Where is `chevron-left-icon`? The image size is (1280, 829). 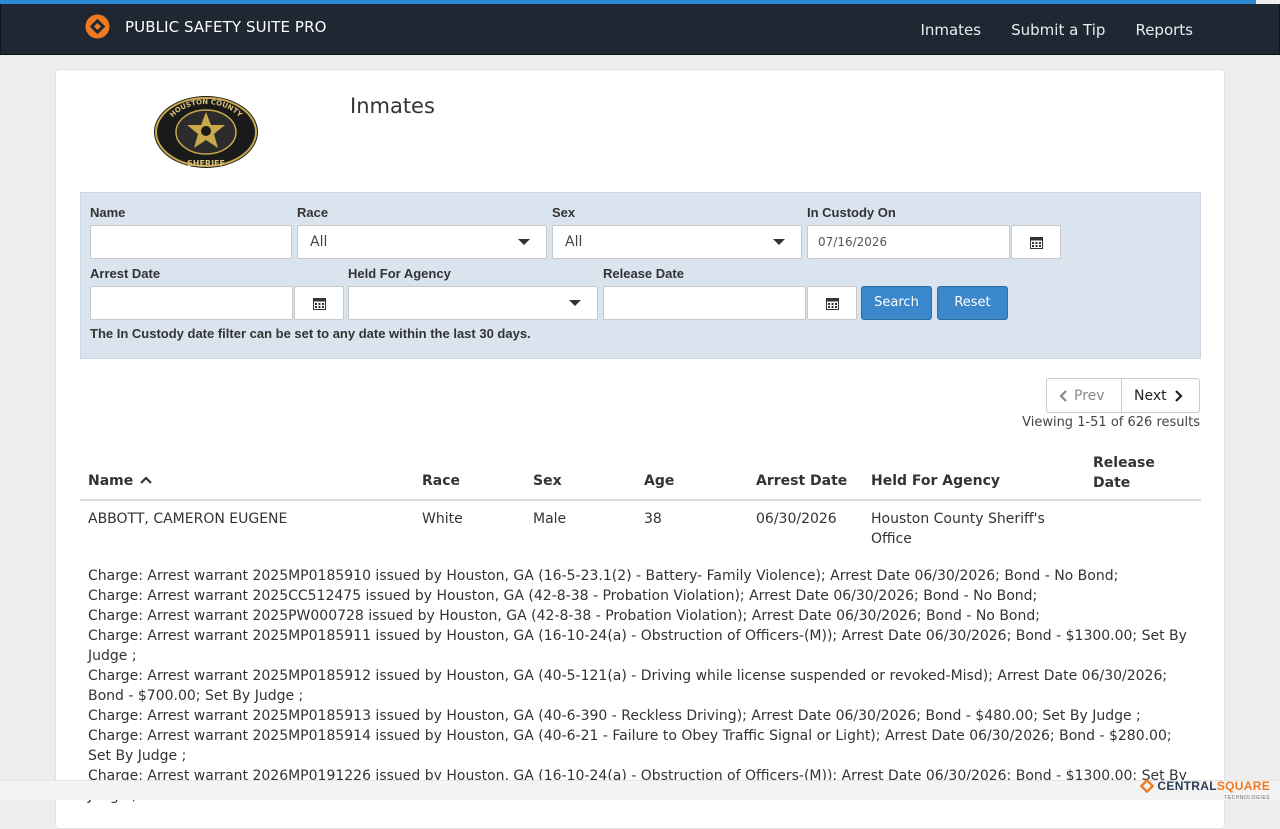
chevron-left-icon is located at coordinates (1063, 395).